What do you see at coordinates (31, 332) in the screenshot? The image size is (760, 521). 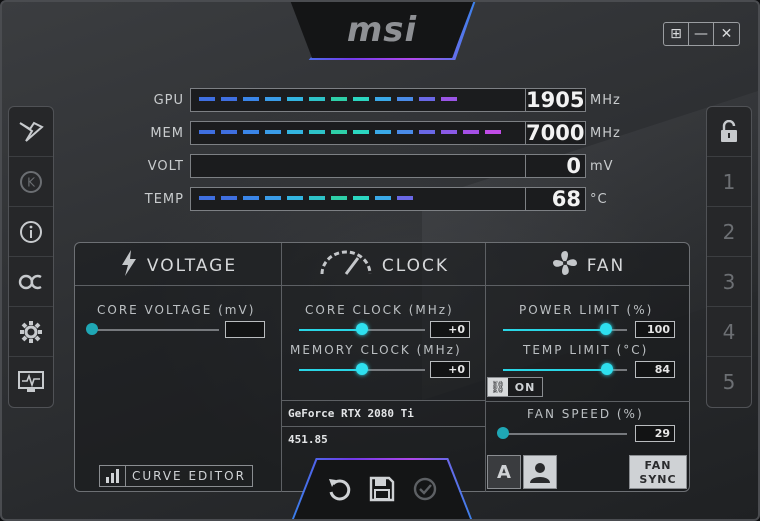 I see `settings-icon` at bounding box center [31, 332].